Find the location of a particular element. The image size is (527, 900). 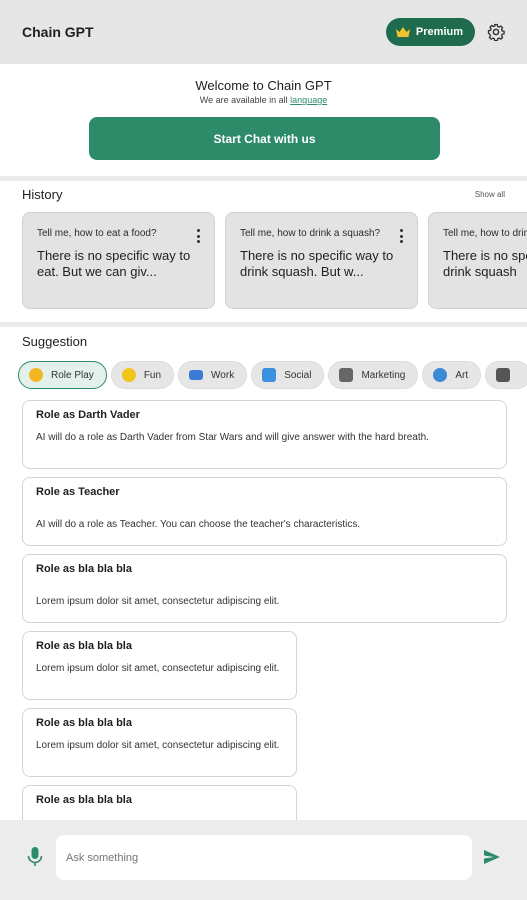

chip-social: Social is located at coordinates (288, 375).